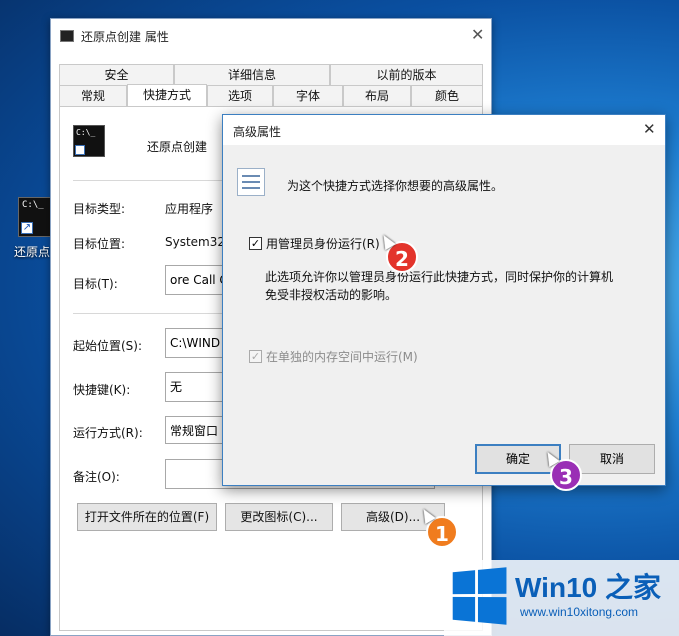 This screenshot has width=679, height=636. I want to click on start-in-input: C:\WIND, so click(195, 343).